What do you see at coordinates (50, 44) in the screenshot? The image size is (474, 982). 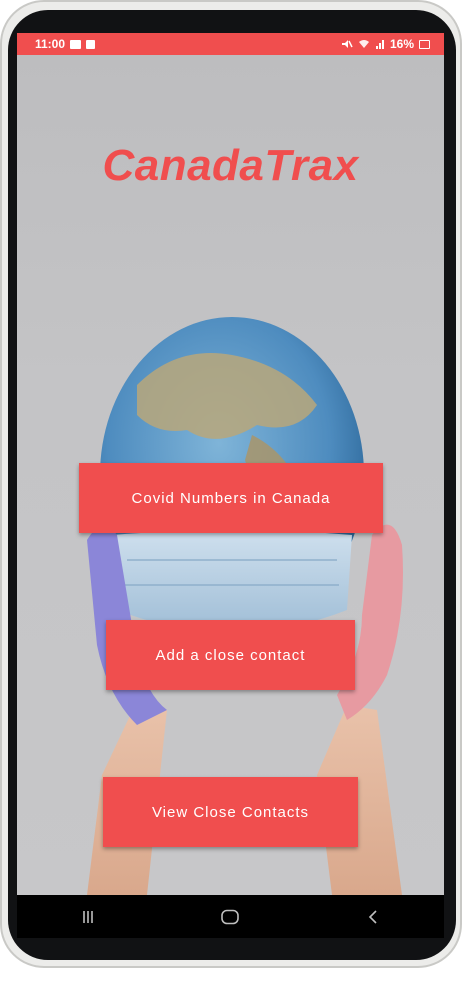 I see `status-time: 11:00` at bounding box center [50, 44].